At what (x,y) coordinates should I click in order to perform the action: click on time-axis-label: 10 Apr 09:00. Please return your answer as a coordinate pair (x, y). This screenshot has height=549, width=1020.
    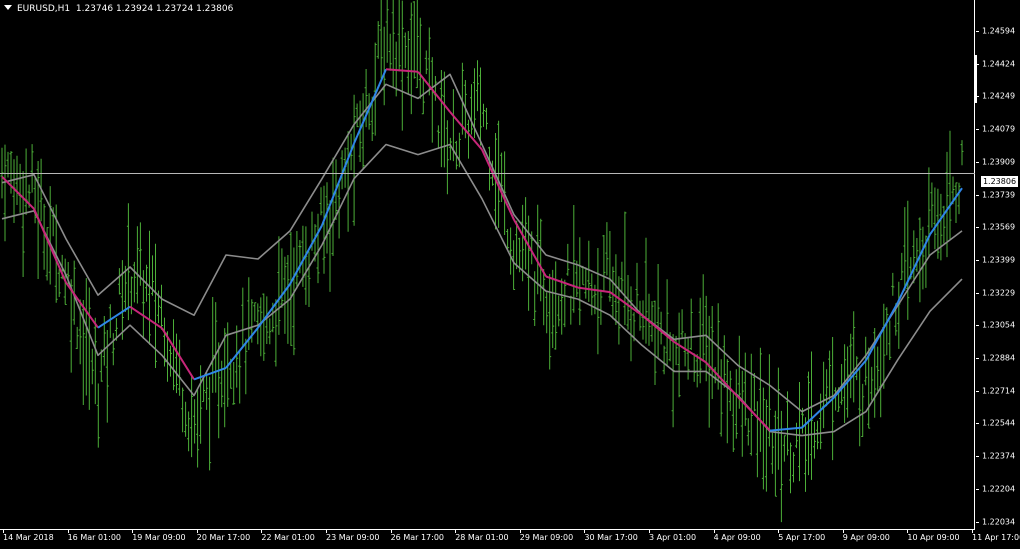
    Looking at the image, I should click on (933, 537).